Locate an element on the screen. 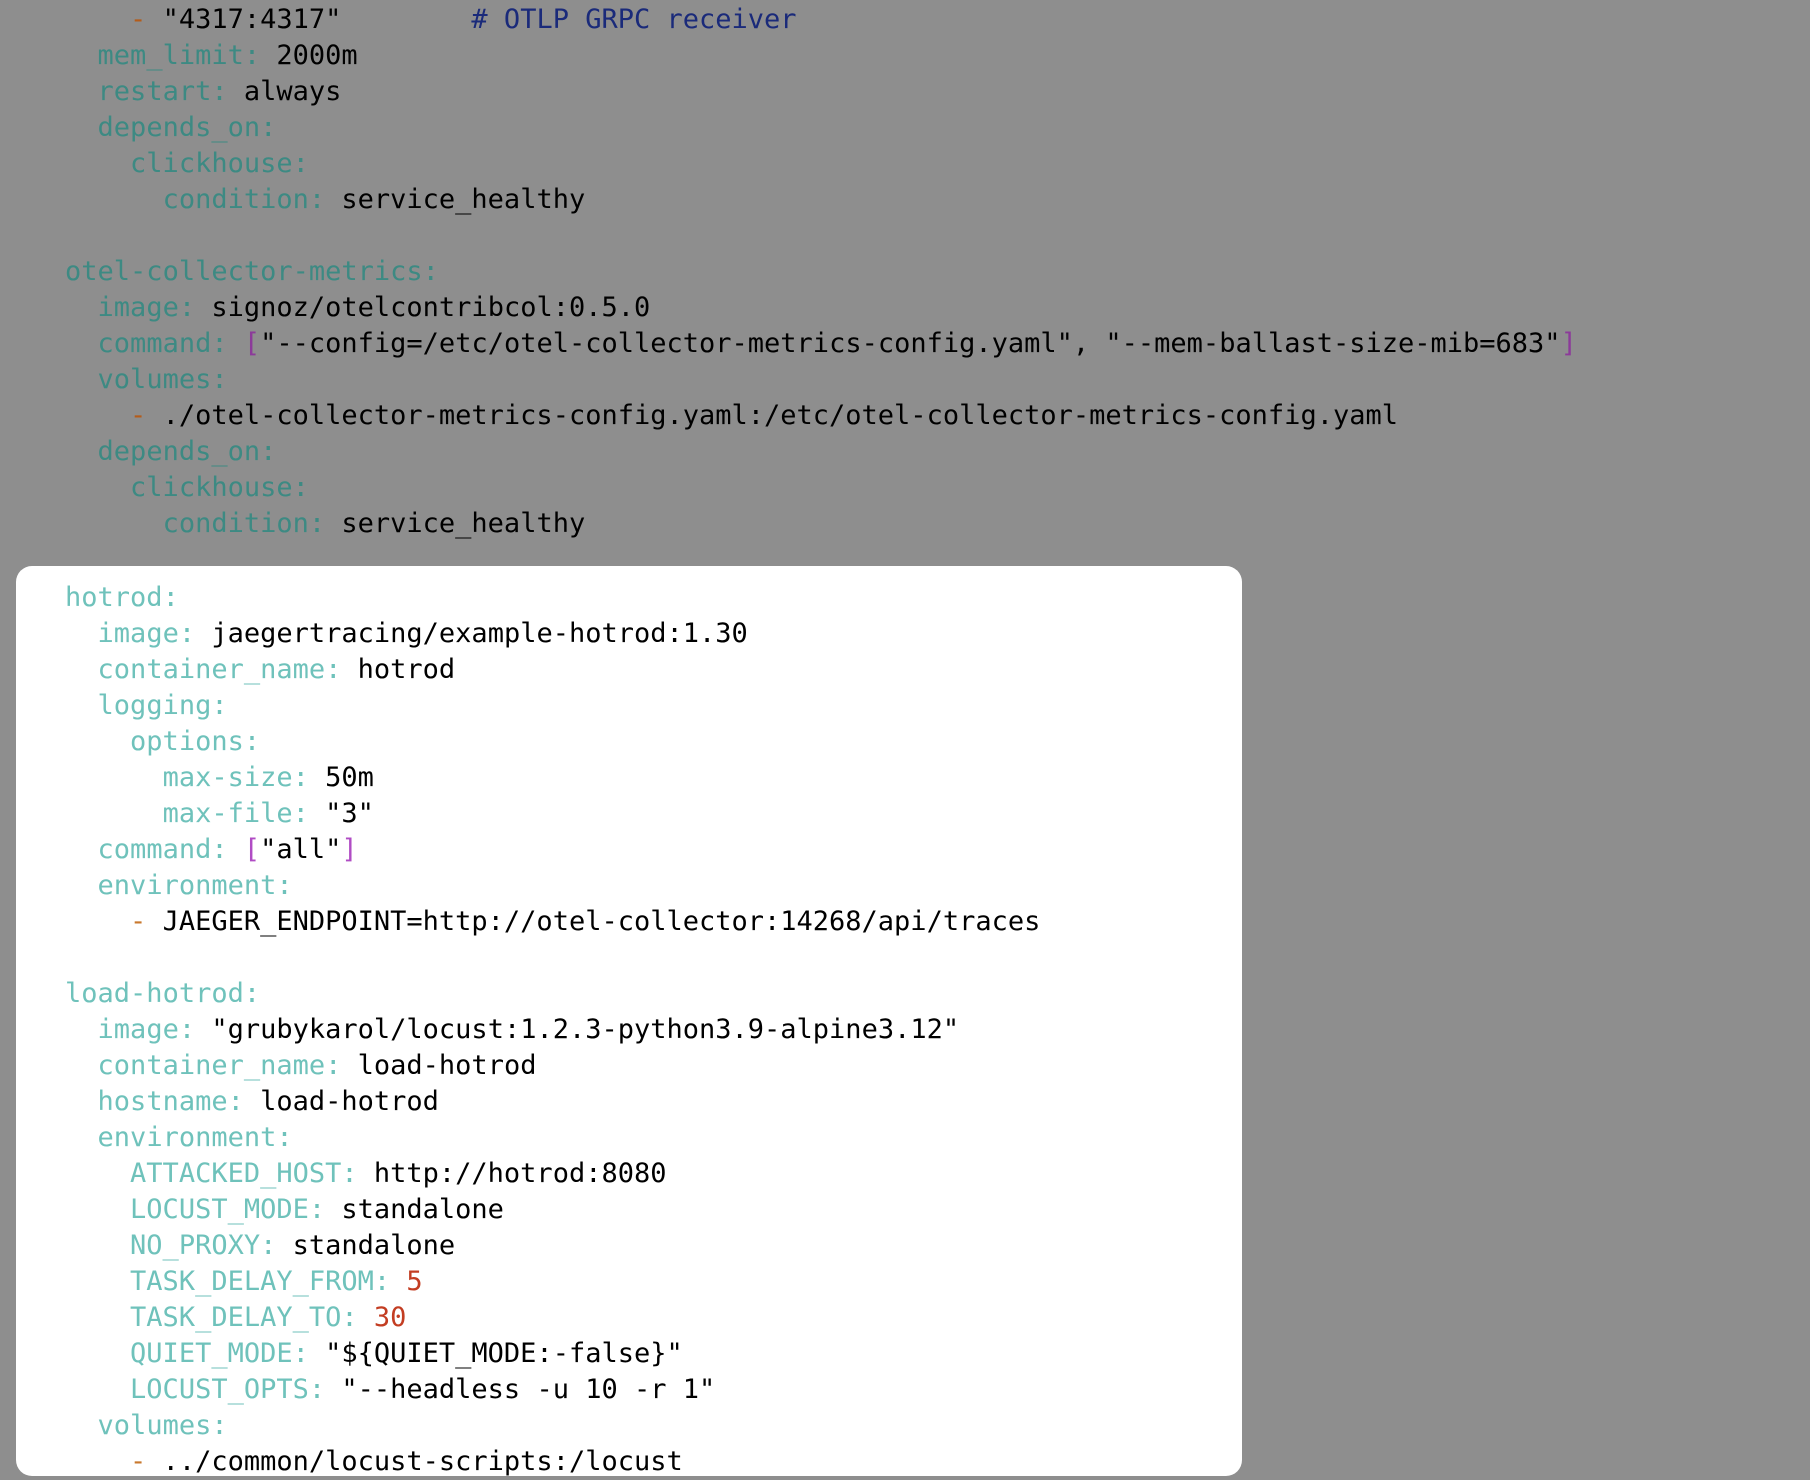 The image size is (1810, 1480). code-line: mem_limit: 2000m is located at coordinates (905, 56).